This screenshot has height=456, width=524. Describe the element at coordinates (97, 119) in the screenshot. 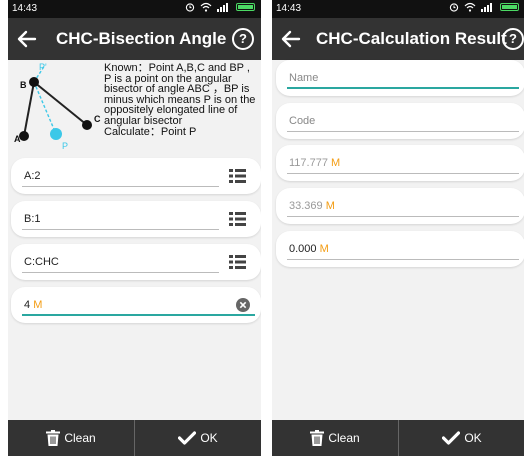

I see `diagram-label-c: C` at that location.